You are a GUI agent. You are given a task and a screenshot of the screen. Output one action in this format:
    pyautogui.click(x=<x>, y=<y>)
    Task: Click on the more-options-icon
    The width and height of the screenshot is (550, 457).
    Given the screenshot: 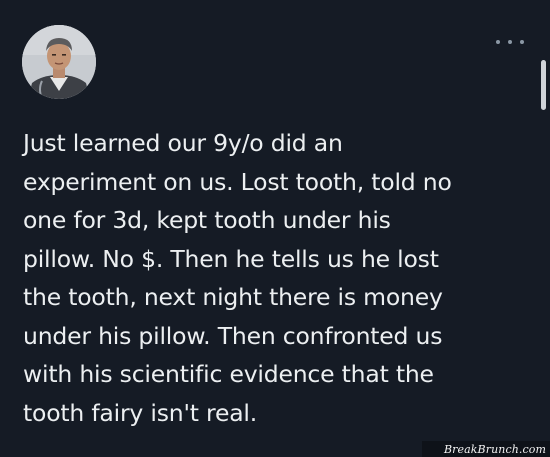 What is the action you would take?
    pyautogui.click(x=510, y=42)
    